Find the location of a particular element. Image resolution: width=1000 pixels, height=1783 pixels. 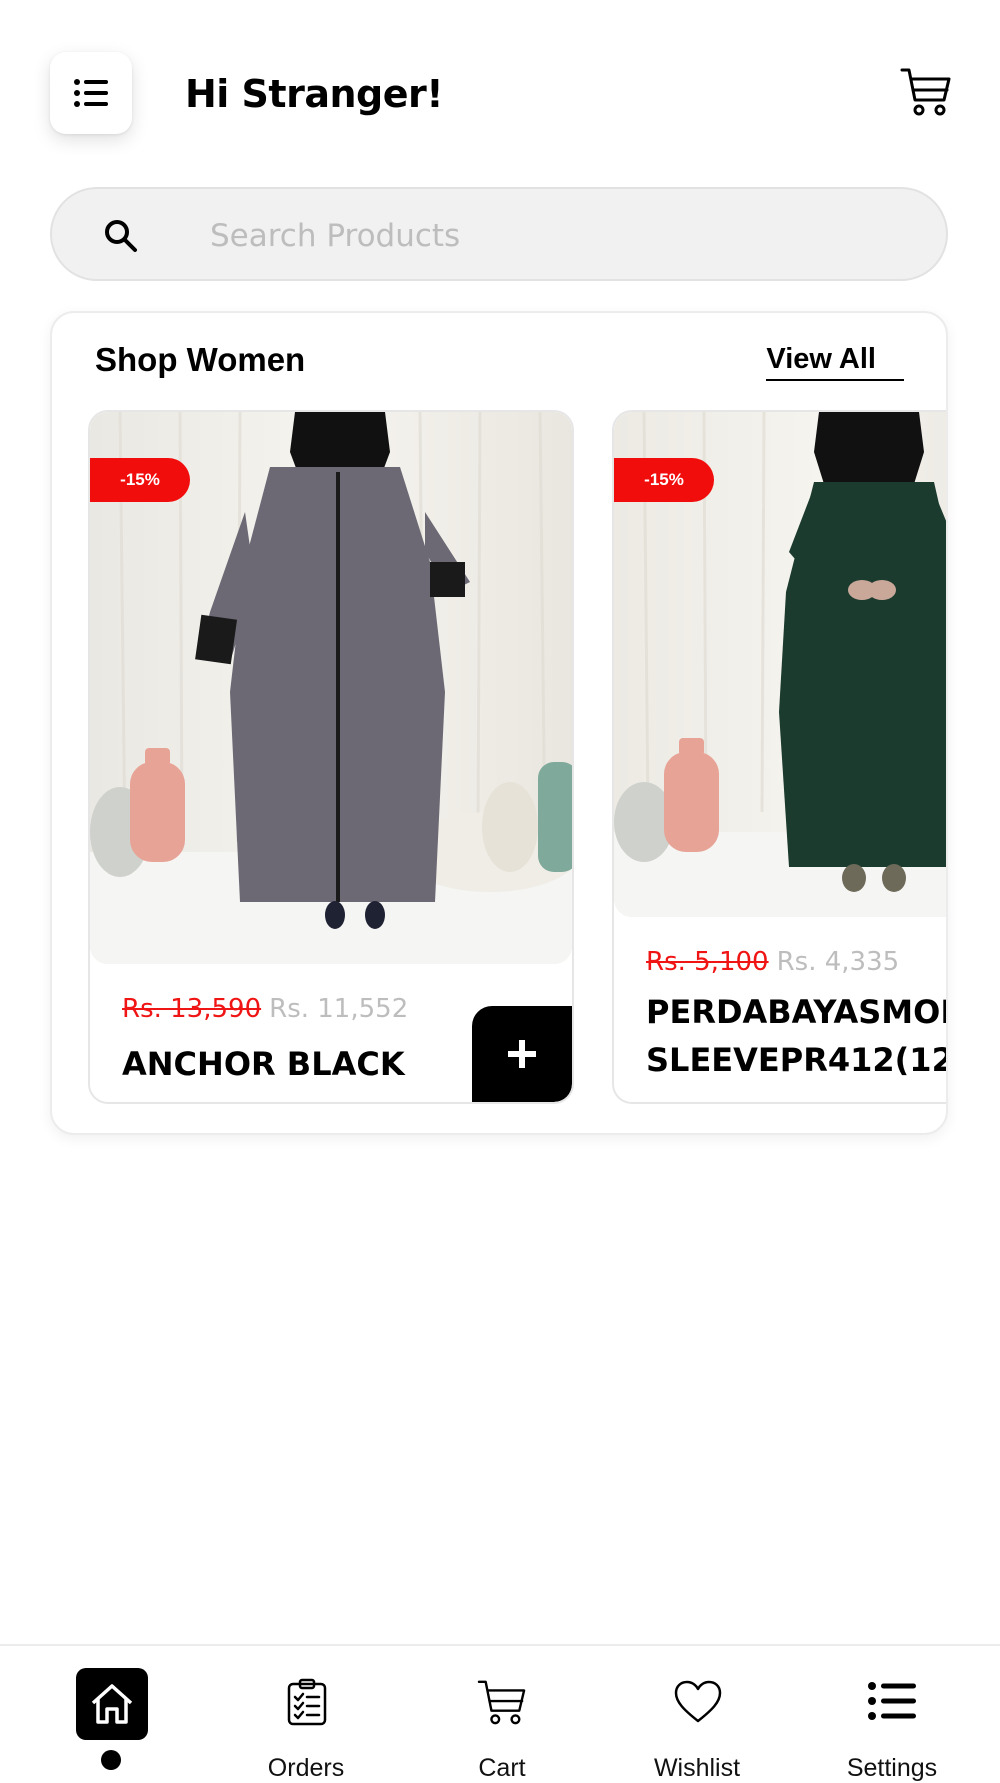

price-row: Rs. 13,590 Rs. 11,552 is located at coordinates (265, 1009).